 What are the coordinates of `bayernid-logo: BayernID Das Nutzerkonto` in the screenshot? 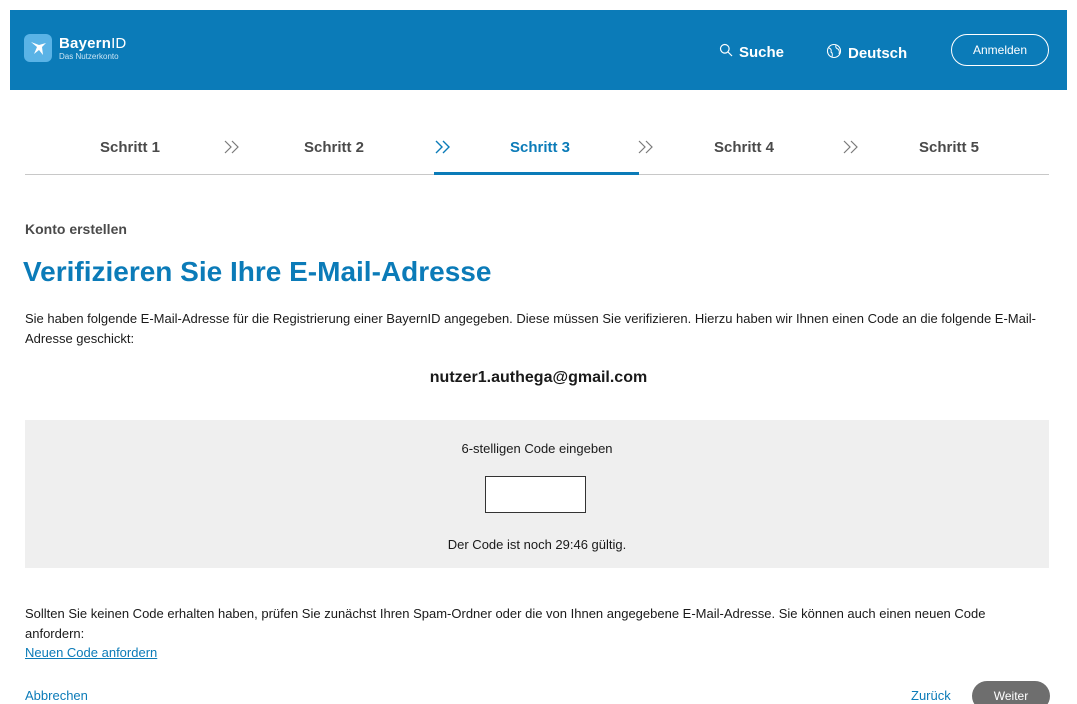 It's located at (75, 48).